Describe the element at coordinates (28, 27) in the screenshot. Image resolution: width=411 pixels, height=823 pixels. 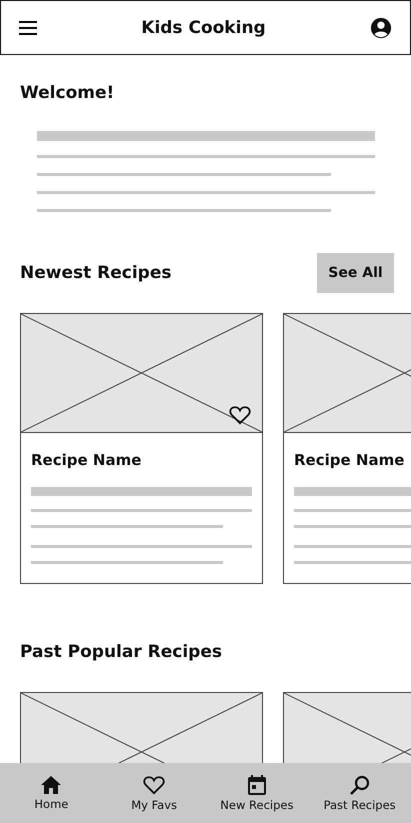
I see `menu-icon` at that location.